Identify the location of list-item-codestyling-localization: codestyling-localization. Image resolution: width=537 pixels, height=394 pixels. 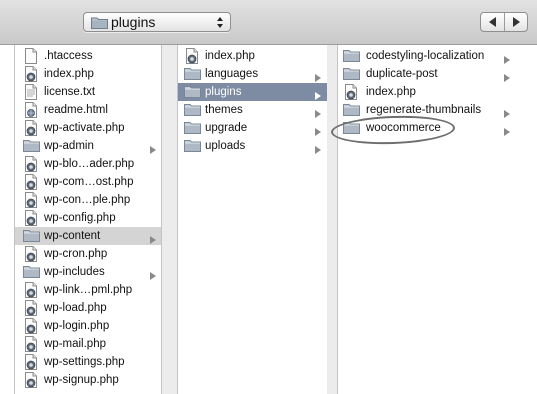
(437, 56).